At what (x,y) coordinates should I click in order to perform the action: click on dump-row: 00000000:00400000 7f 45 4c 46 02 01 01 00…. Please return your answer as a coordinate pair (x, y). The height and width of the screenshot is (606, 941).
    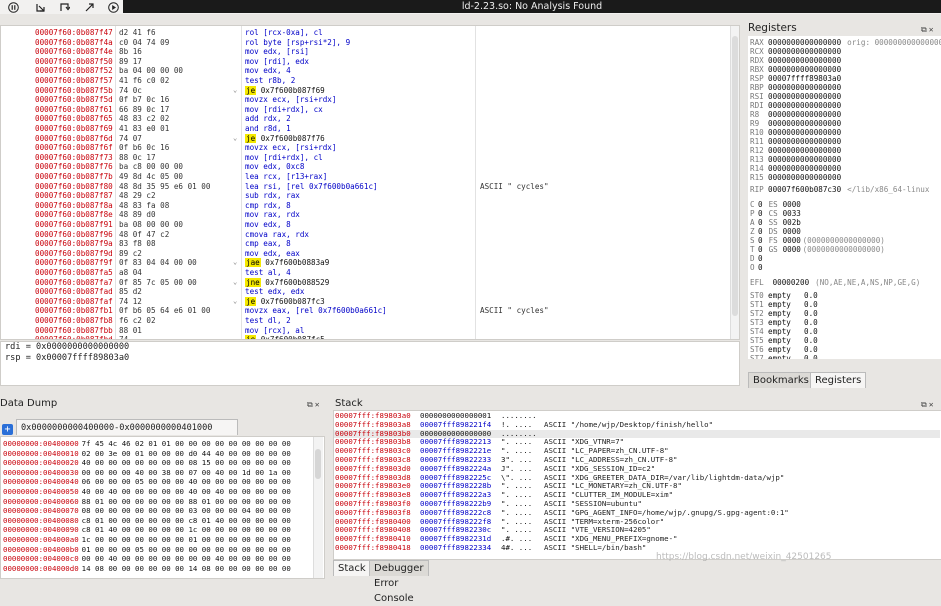
    Looking at the image, I should click on (147, 443).